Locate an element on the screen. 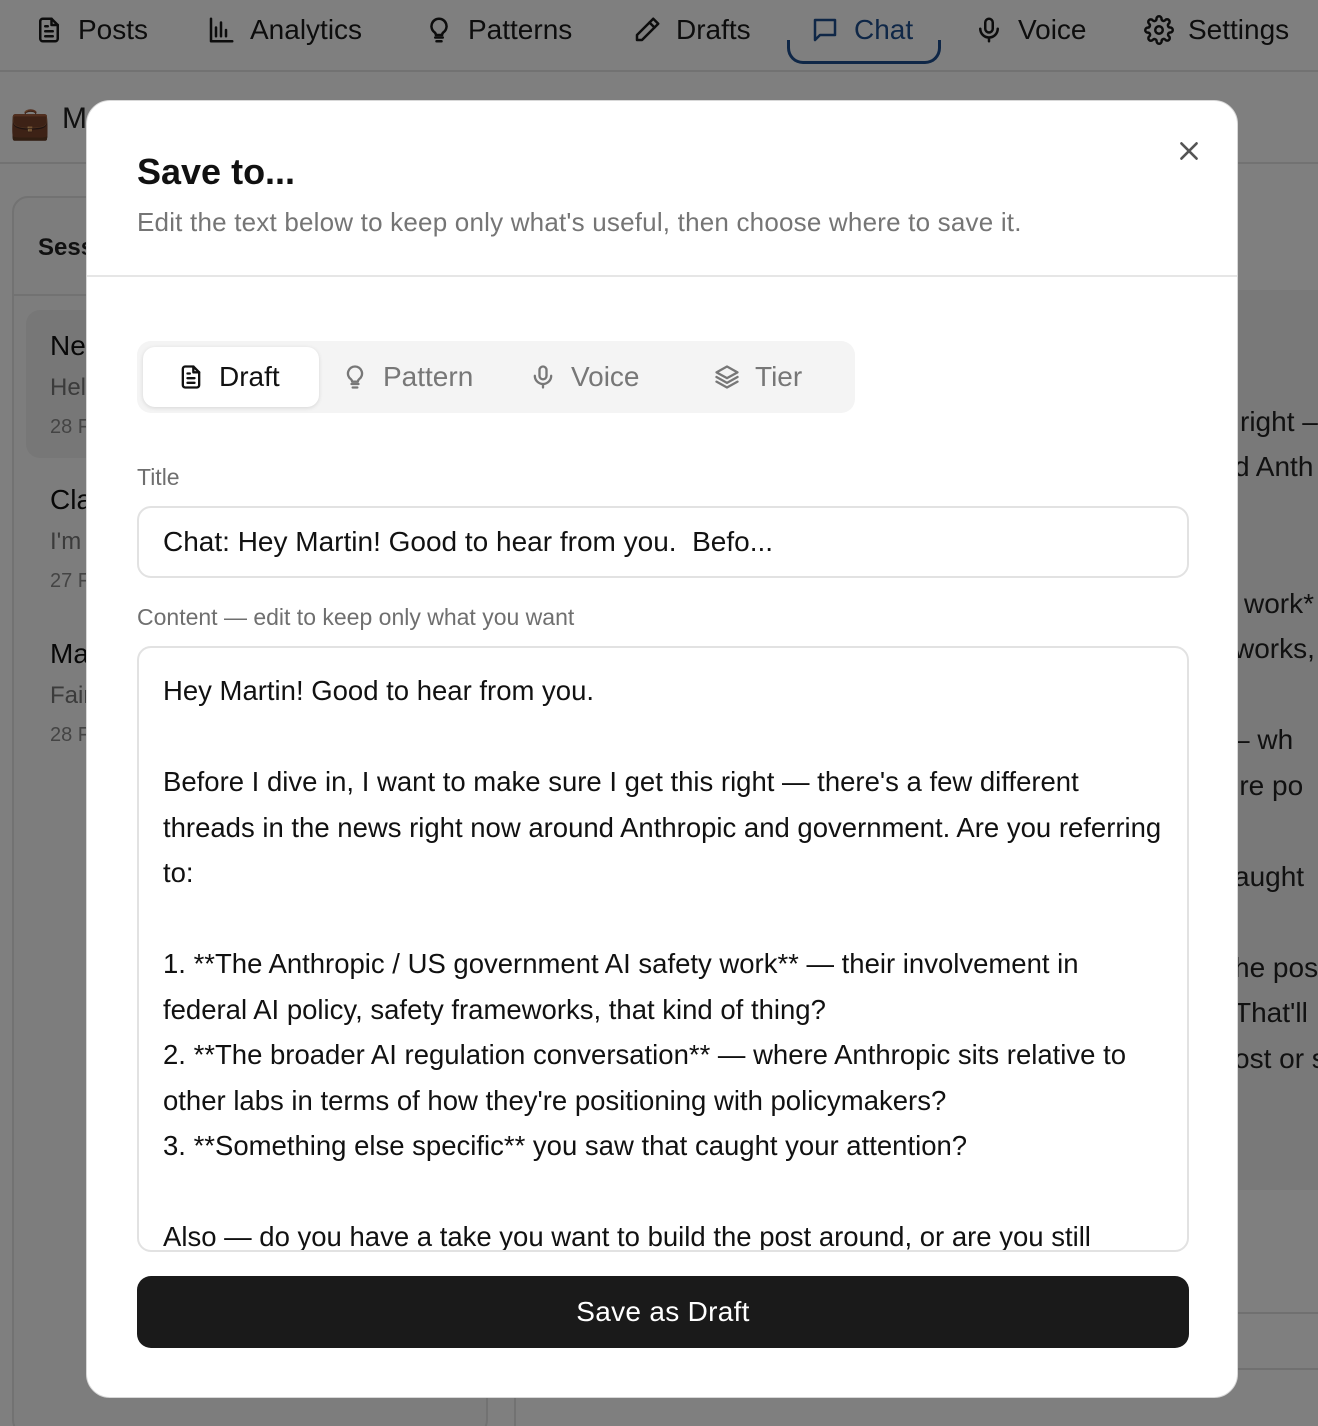 This screenshot has width=1318, height=1426. destination-tabs: Draft Pattern Voice Tier is located at coordinates (496, 377).